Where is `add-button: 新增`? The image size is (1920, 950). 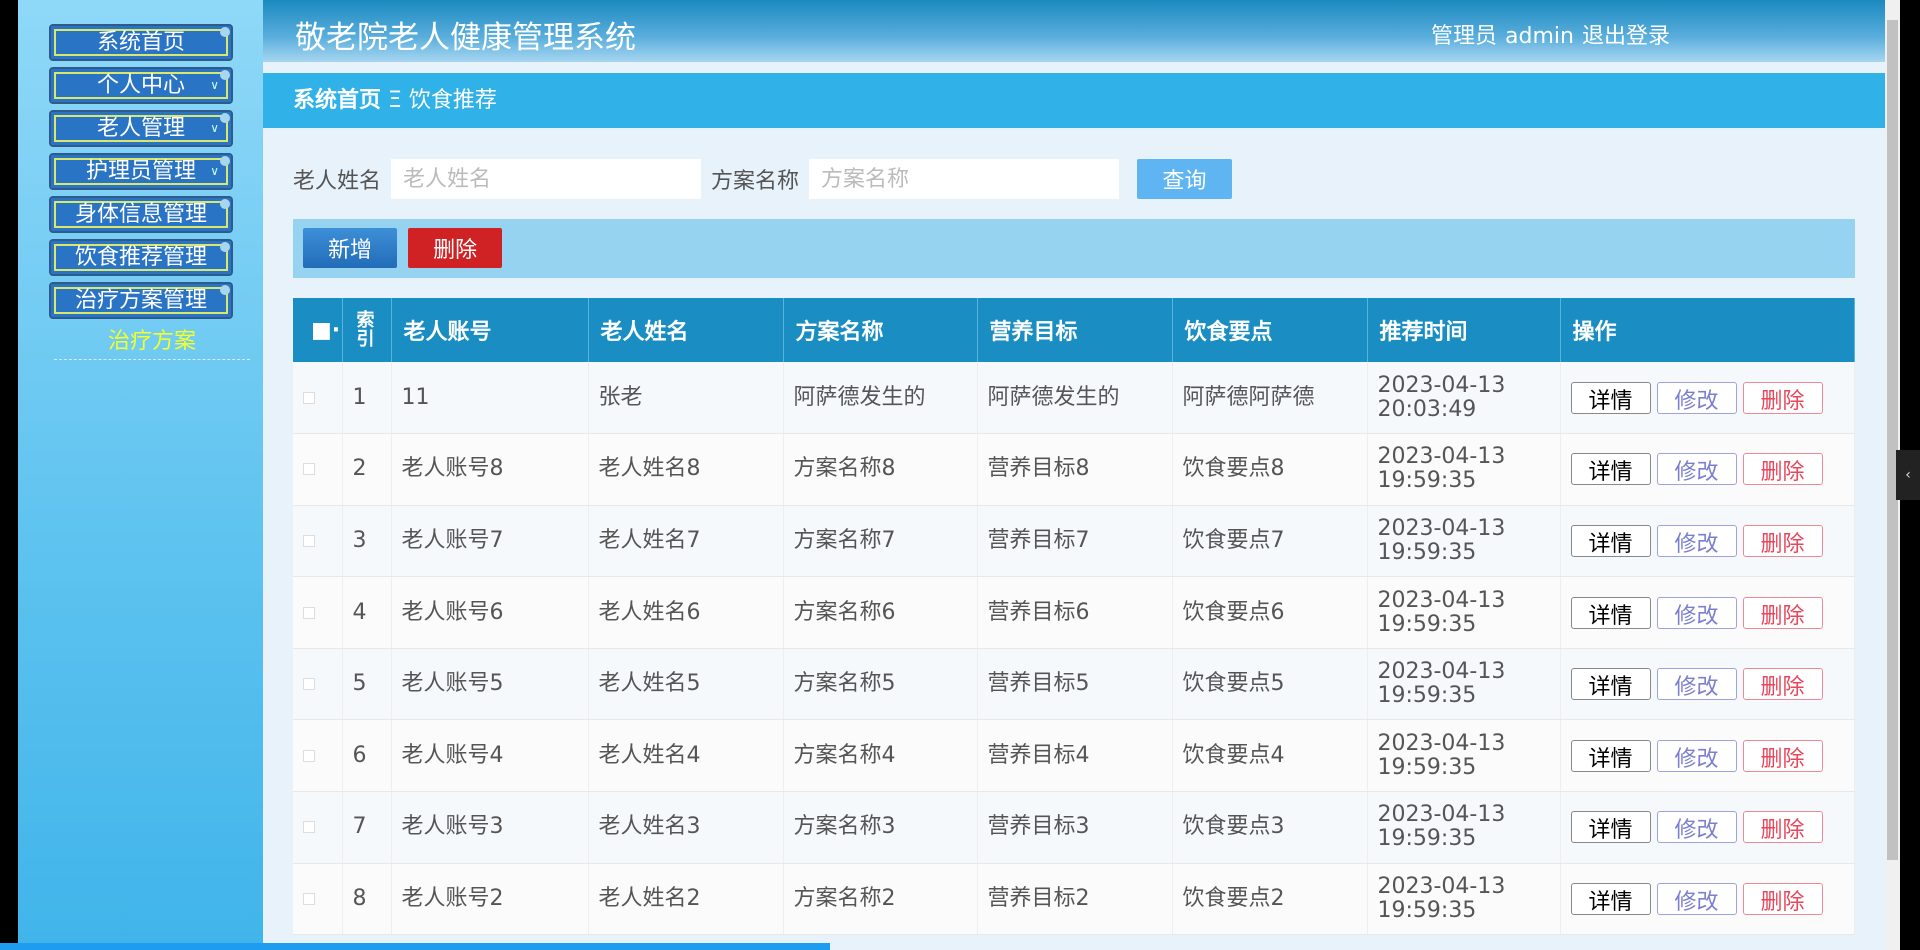
add-button: 新增 is located at coordinates (350, 248).